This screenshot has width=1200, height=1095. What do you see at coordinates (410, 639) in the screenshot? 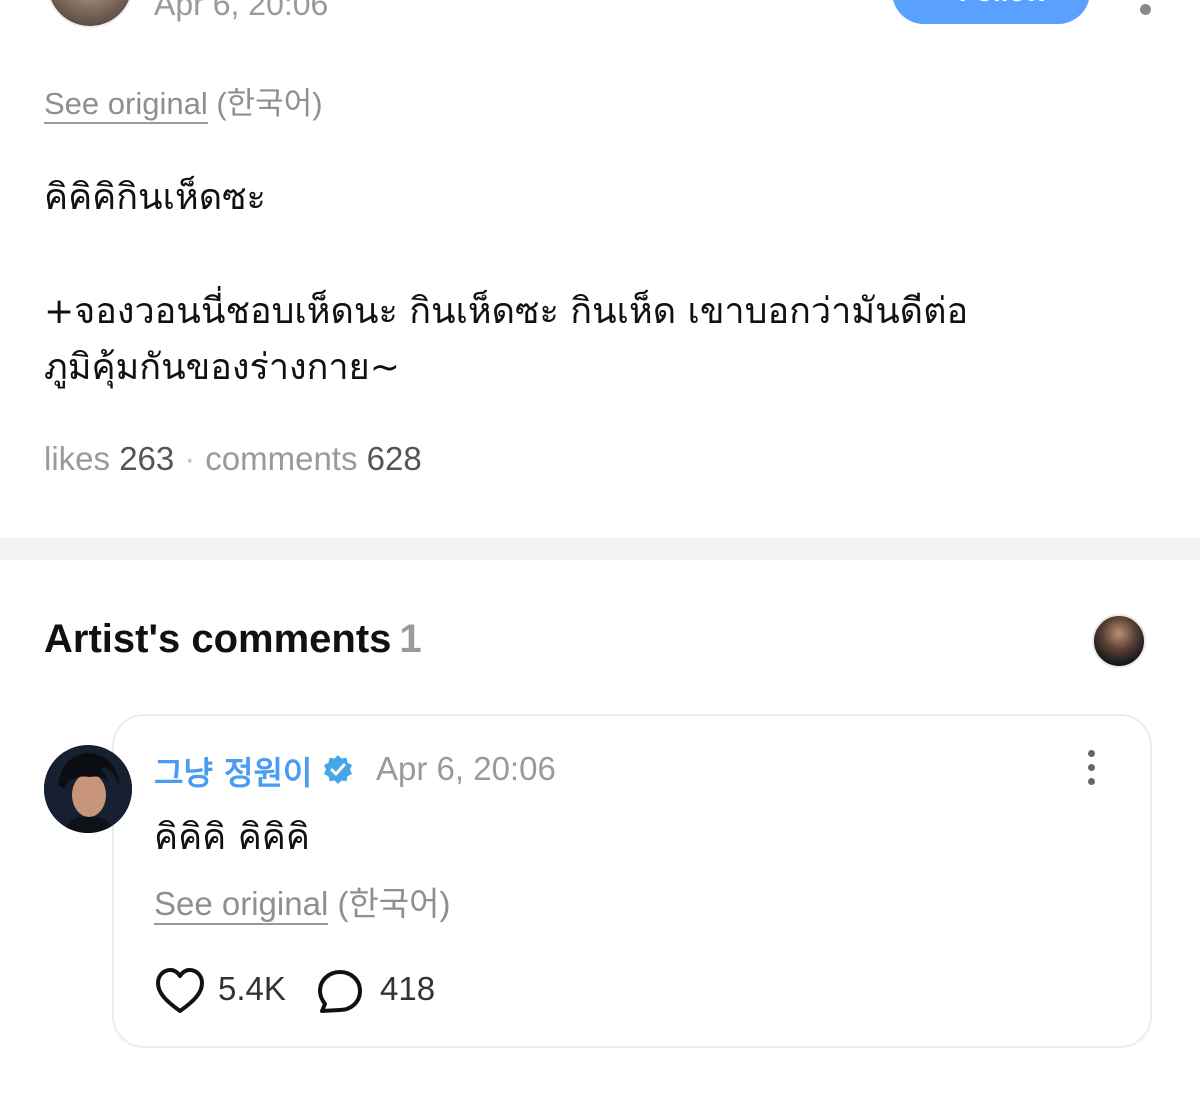
I see `artist-comments-count: 1` at bounding box center [410, 639].